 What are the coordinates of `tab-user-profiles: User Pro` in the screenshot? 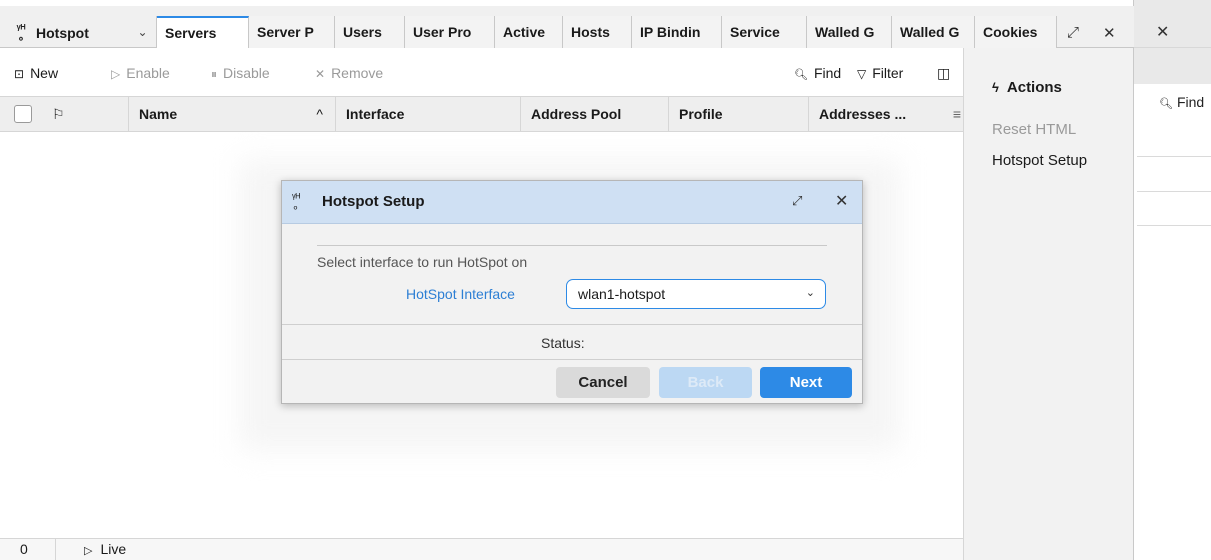 It's located at (450, 32).